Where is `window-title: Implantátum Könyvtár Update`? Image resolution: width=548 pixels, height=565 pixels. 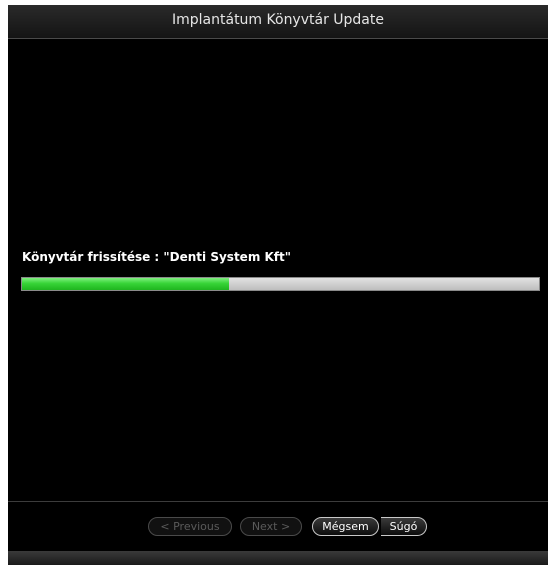 window-title: Implantátum Könyvtár Update is located at coordinates (278, 20).